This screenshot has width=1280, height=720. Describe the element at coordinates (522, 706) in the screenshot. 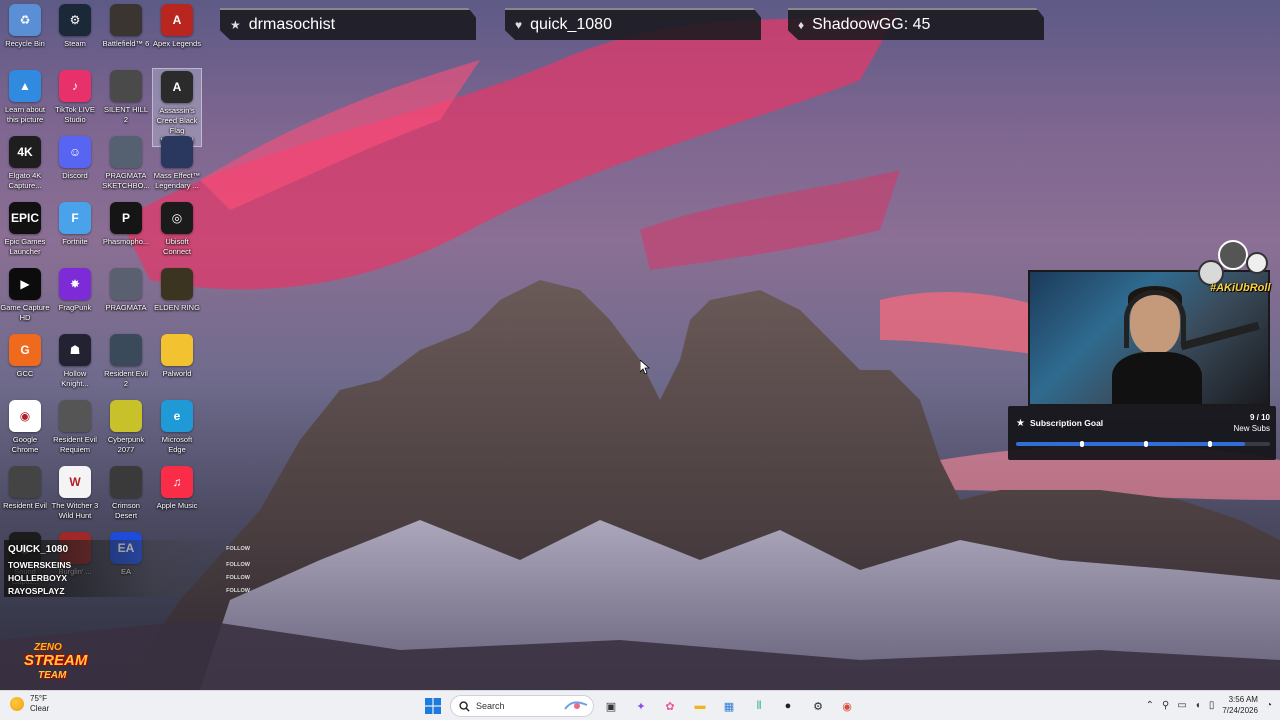

I see `taskbar-search-box: Search` at that location.